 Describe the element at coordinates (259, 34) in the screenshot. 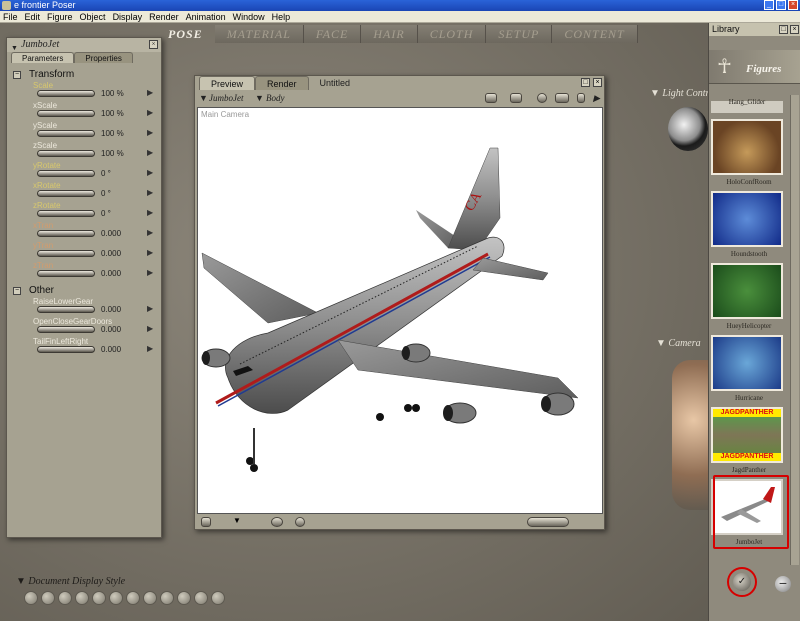

I see `tab-material: MATERIAL` at that location.